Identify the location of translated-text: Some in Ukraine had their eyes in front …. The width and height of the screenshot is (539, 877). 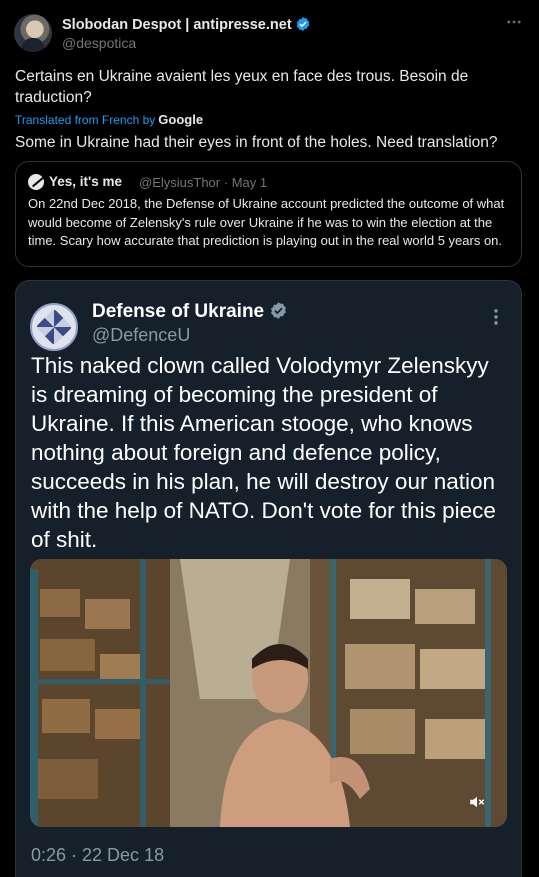
(256, 142).